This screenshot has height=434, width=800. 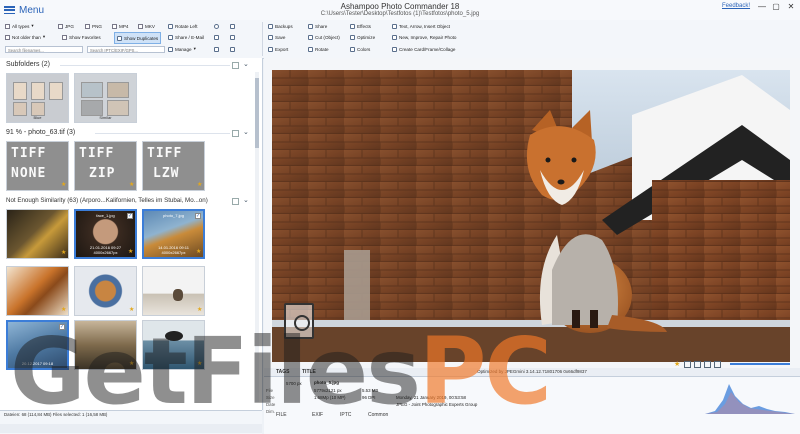 What do you see at coordinates (105, 345) in the screenshot?
I see `thumbnail-beach: ★` at bounding box center [105, 345].